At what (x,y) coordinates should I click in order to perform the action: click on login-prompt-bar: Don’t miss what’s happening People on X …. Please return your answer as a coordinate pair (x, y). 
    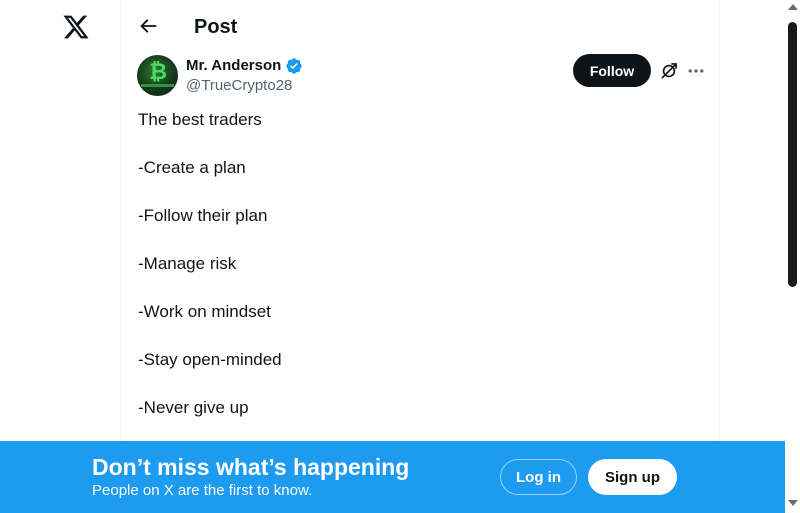
    Looking at the image, I should click on (392, 477).